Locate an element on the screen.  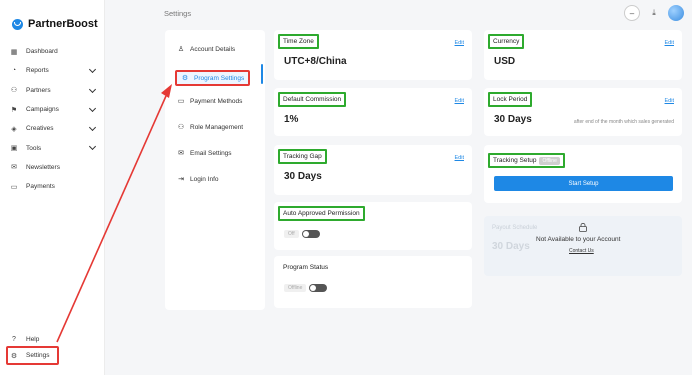
default-commission-value: 1% is located at coordinates (291, 119).